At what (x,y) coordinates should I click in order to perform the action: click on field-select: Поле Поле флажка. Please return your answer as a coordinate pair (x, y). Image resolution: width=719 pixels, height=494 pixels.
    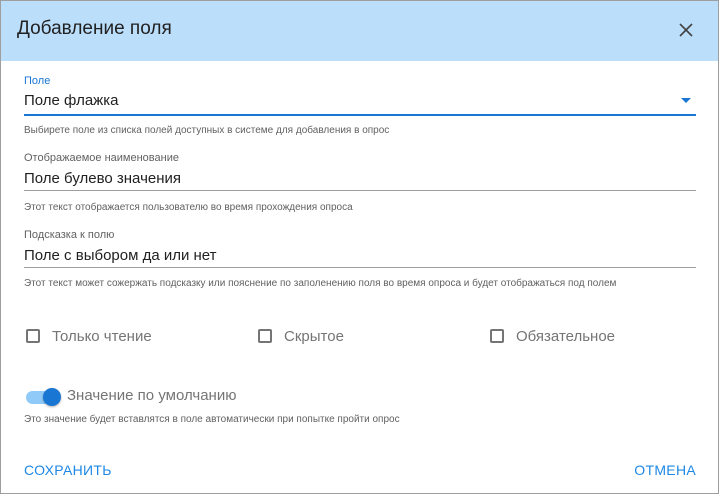
    Looking at the image, I should click on (360, 96).